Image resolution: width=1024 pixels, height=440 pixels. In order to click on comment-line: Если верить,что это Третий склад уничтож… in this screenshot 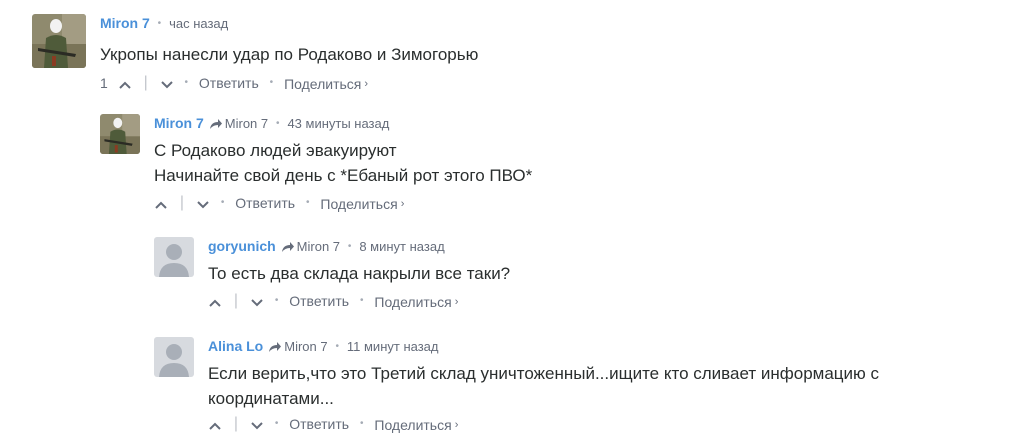, I will do `click(544, 373)`.